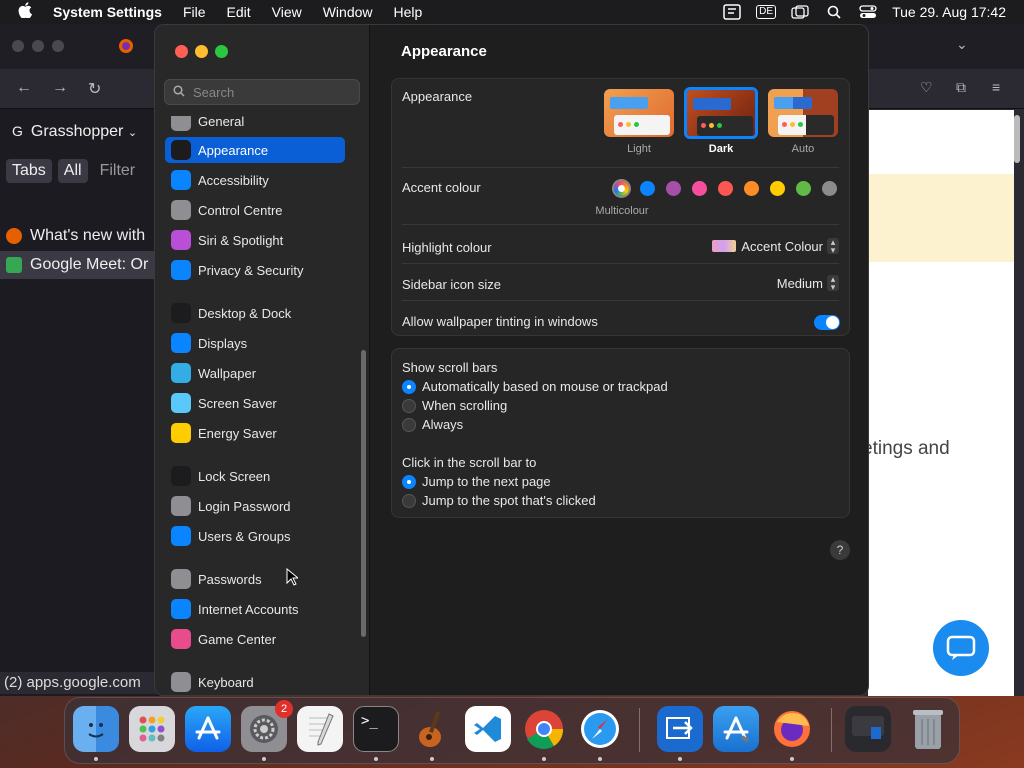  Describe the element at coordinates (962, 44) in the screenshot. I see `tab-list-chevron-icon: ⌄` at that location.